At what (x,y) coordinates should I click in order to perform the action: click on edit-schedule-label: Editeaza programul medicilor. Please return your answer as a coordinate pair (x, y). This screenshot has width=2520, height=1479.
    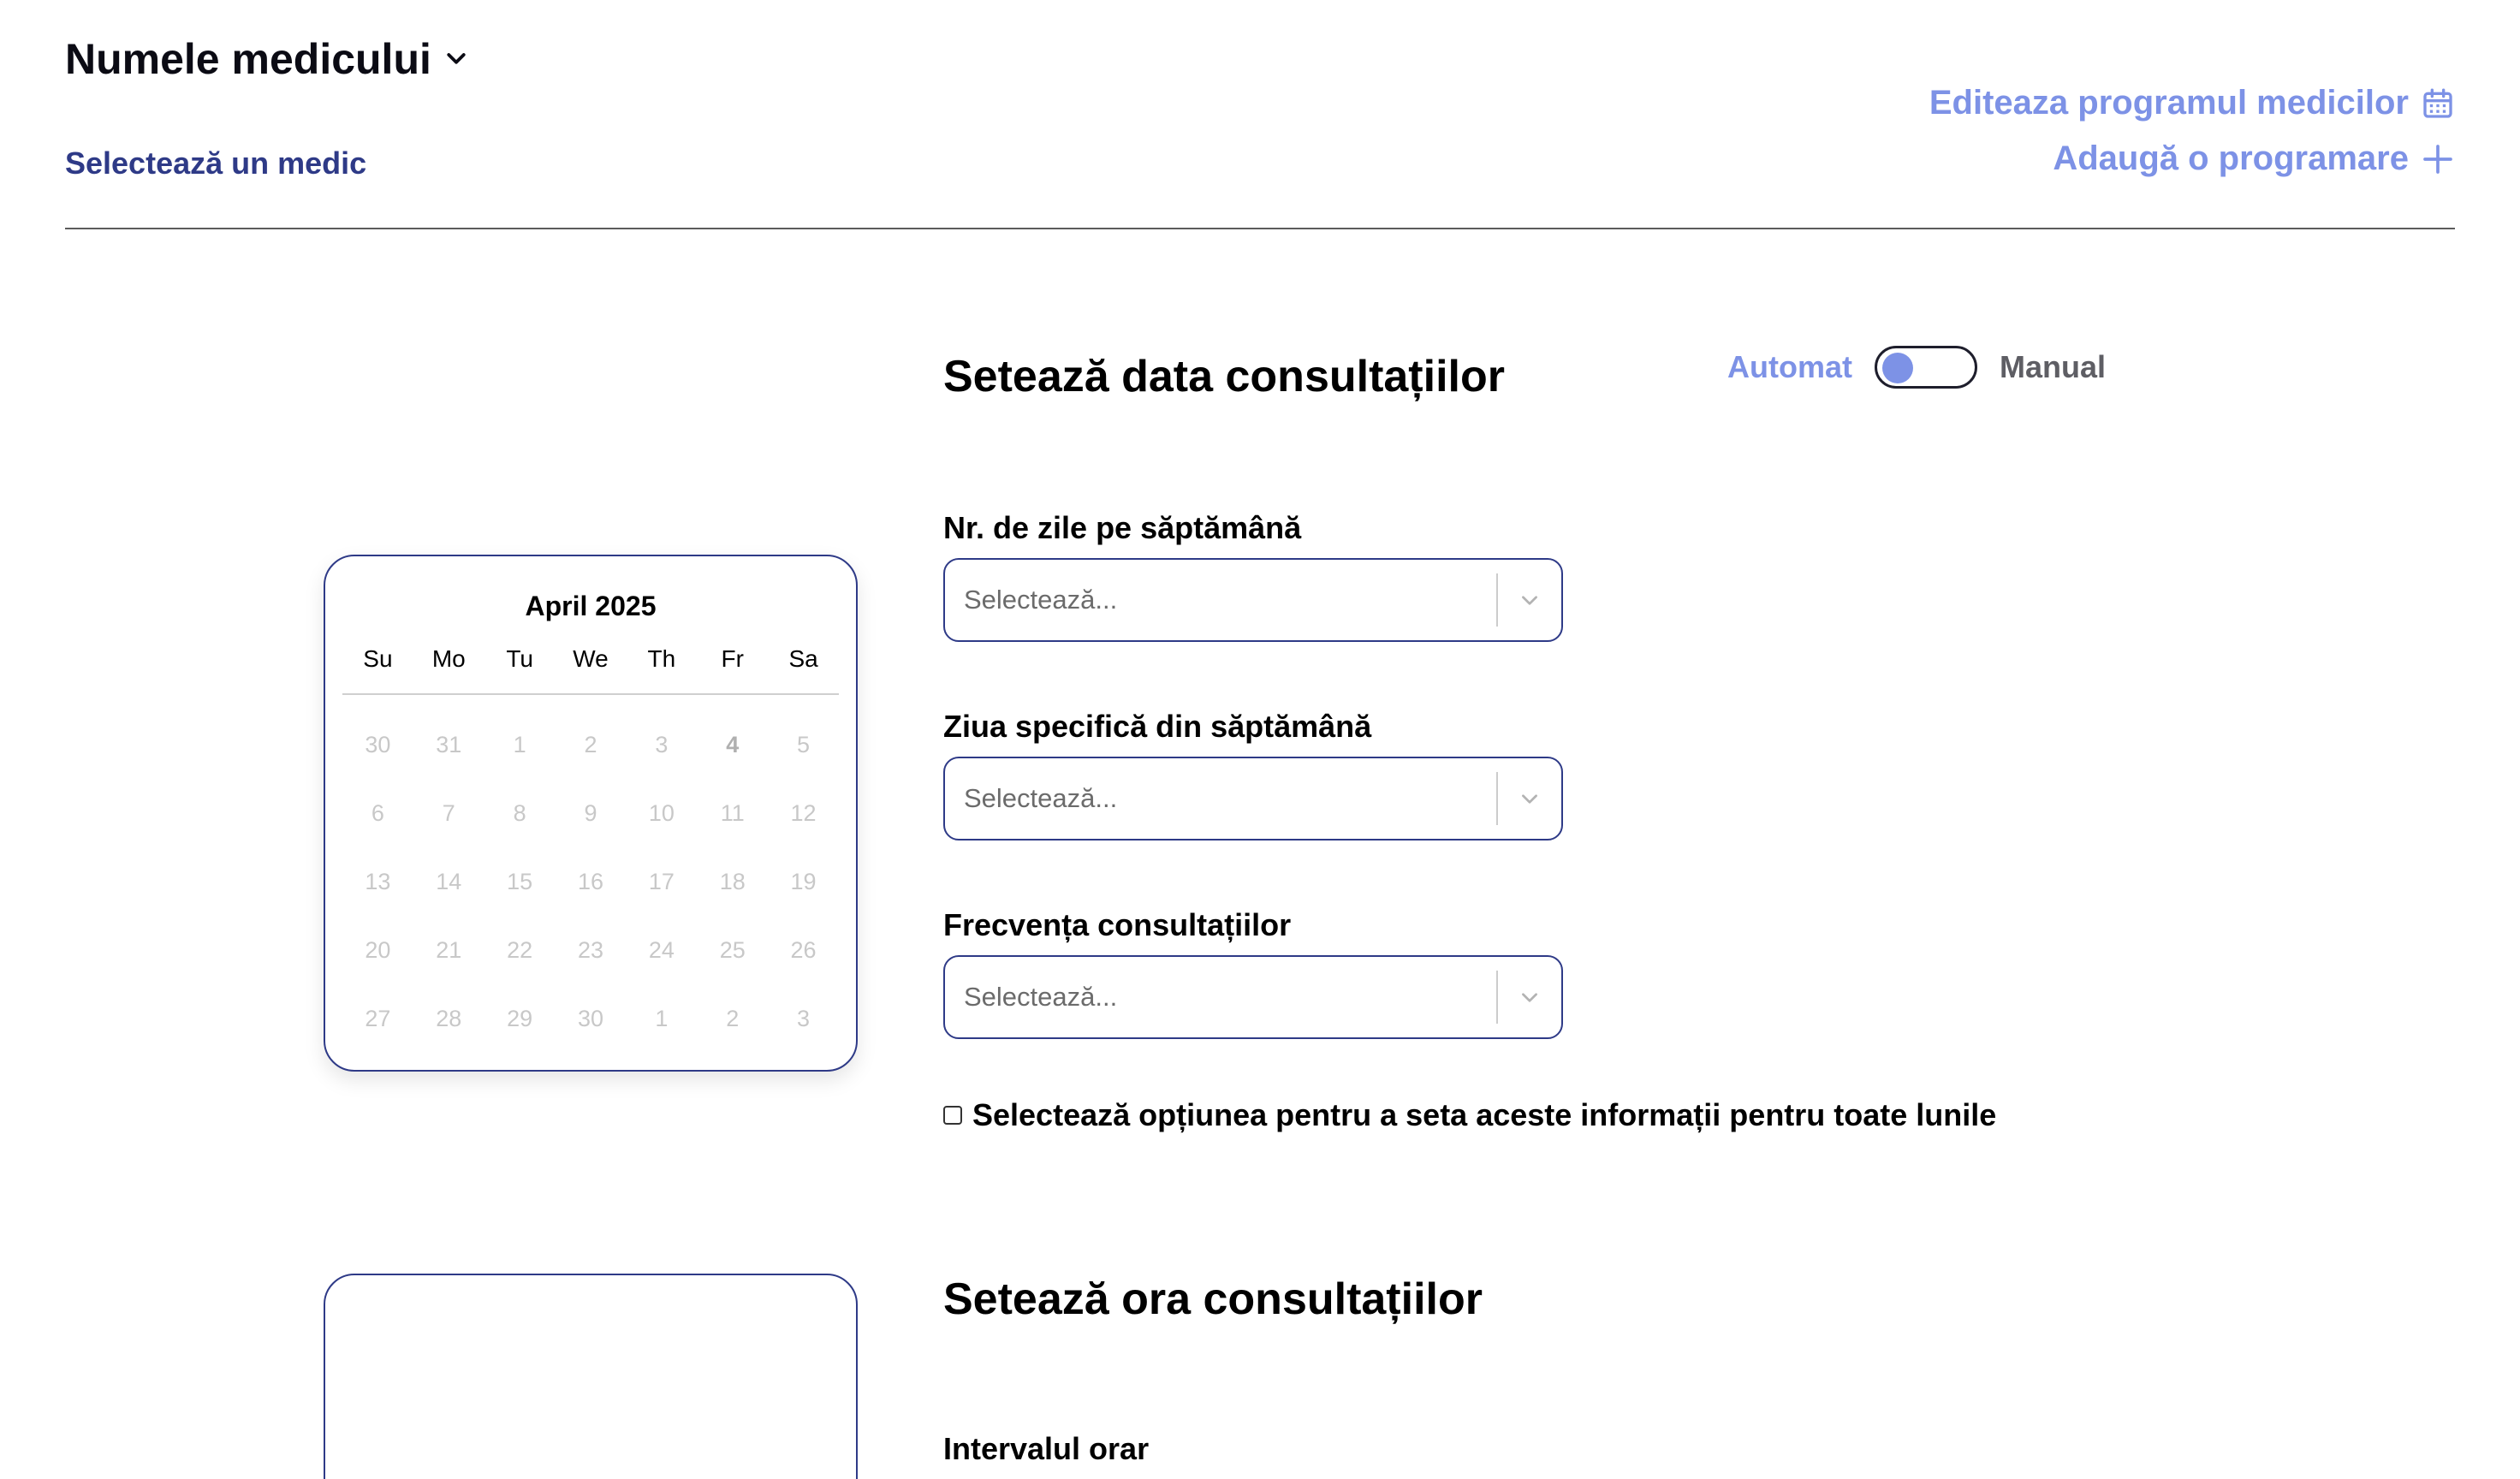
    Looking at the image, I should click on (2169, 103).